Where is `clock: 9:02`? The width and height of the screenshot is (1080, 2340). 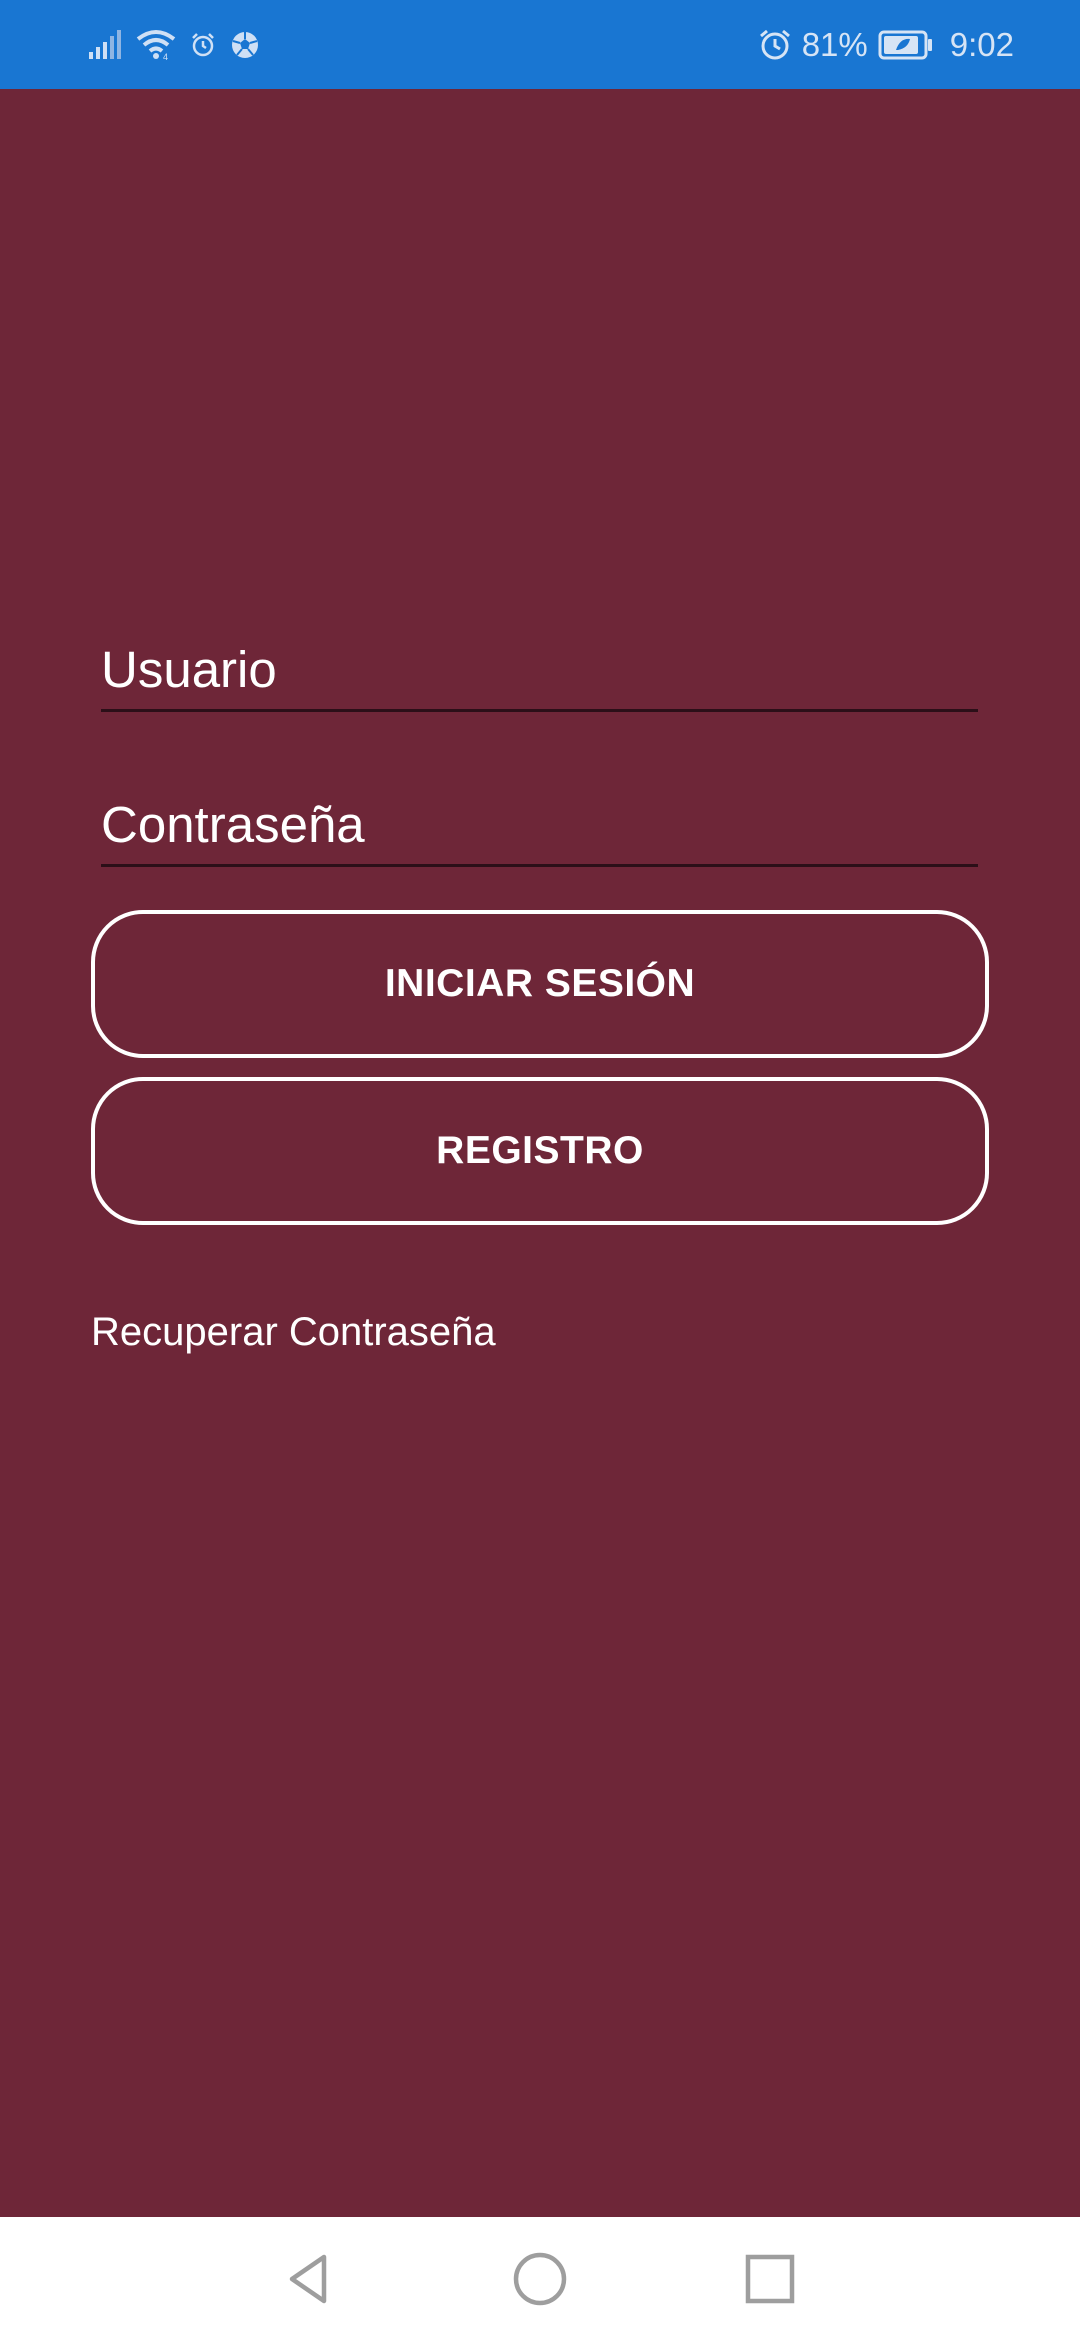
clock: 9:02 is located at coordinates (981, 44).